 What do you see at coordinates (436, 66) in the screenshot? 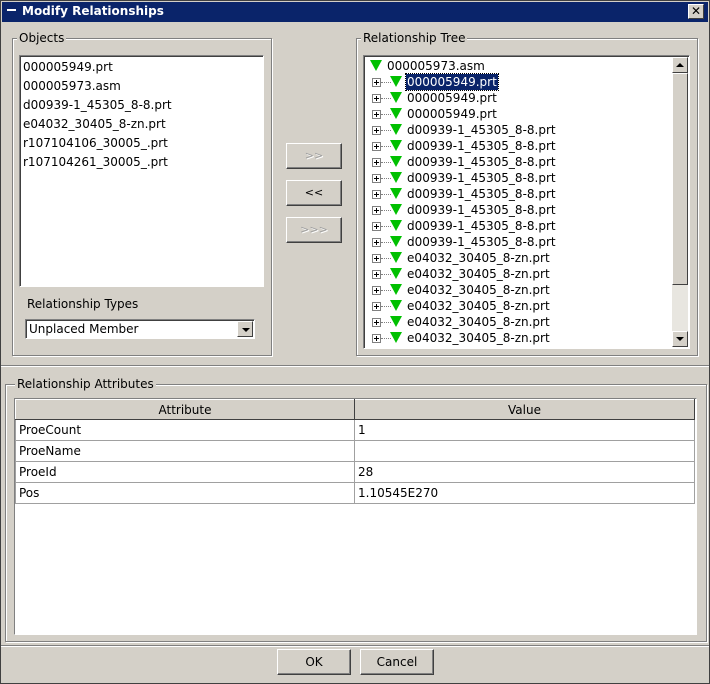
I see `tree-node-label: 000005973.asm` at bounding box center [436, 66].